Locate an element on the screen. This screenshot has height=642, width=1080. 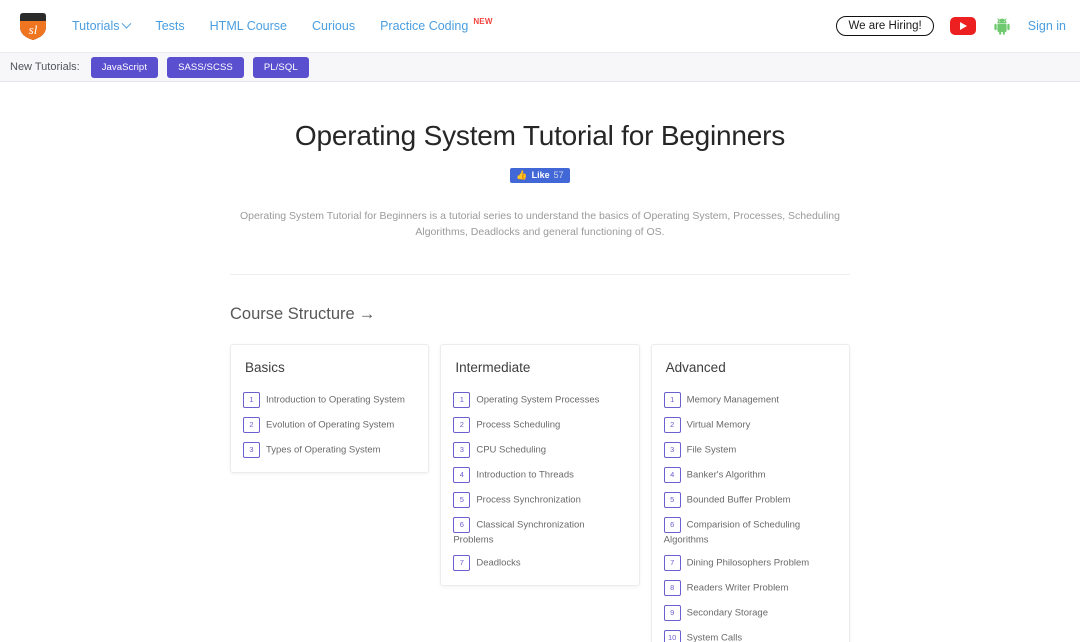
list-item: 1 Memory Management is located at coordinates (750, 399).